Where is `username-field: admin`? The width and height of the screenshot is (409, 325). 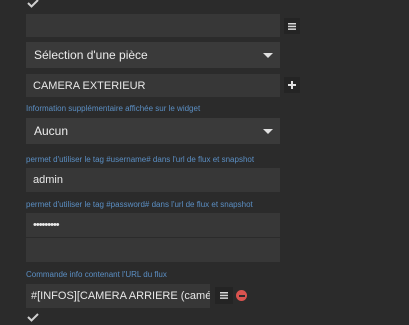
username-field: admin is located at coordinates (153, 180).